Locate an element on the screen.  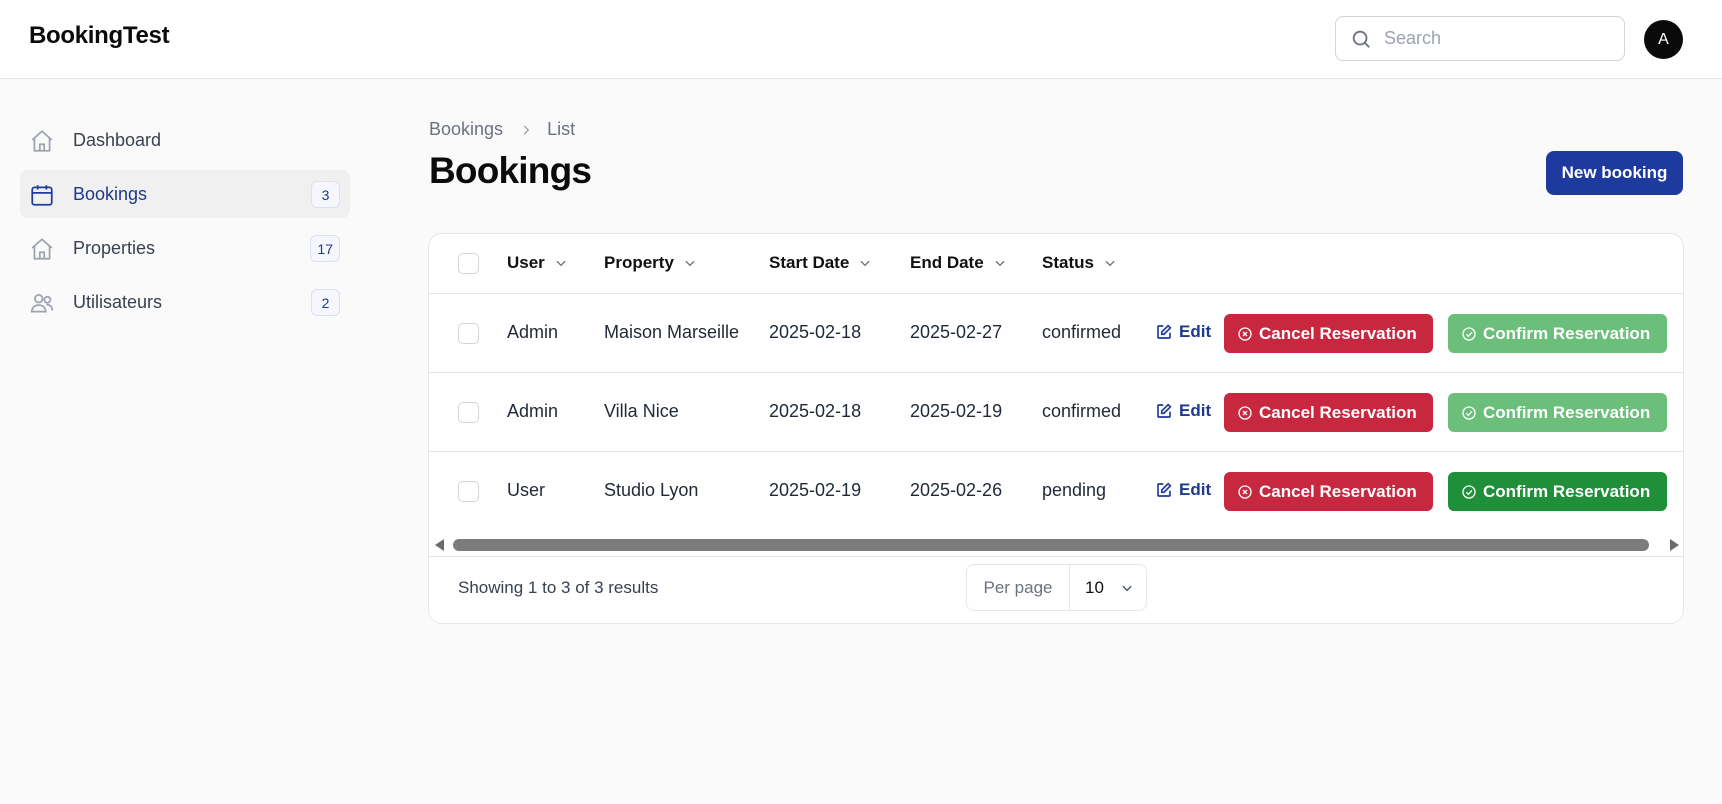
avatar: A is located at coordinates (1663, 39).